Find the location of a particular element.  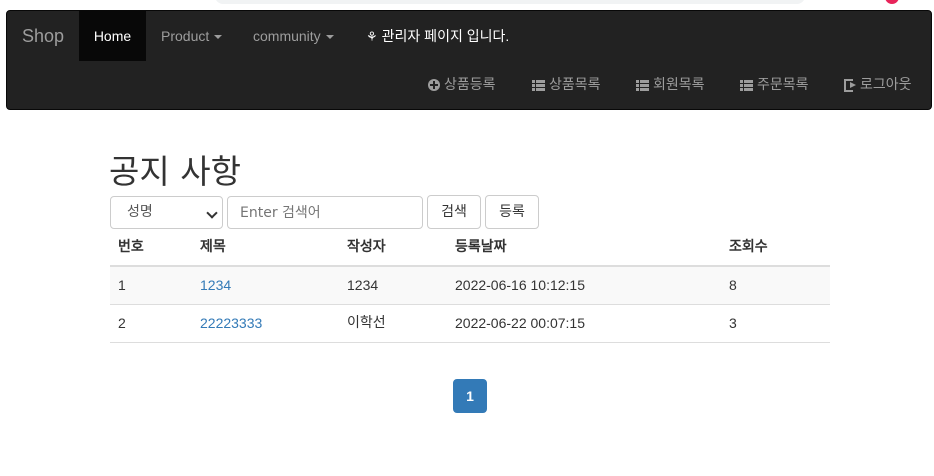

row-title-link-text: 22223333 is located at coordinates (231, 323).